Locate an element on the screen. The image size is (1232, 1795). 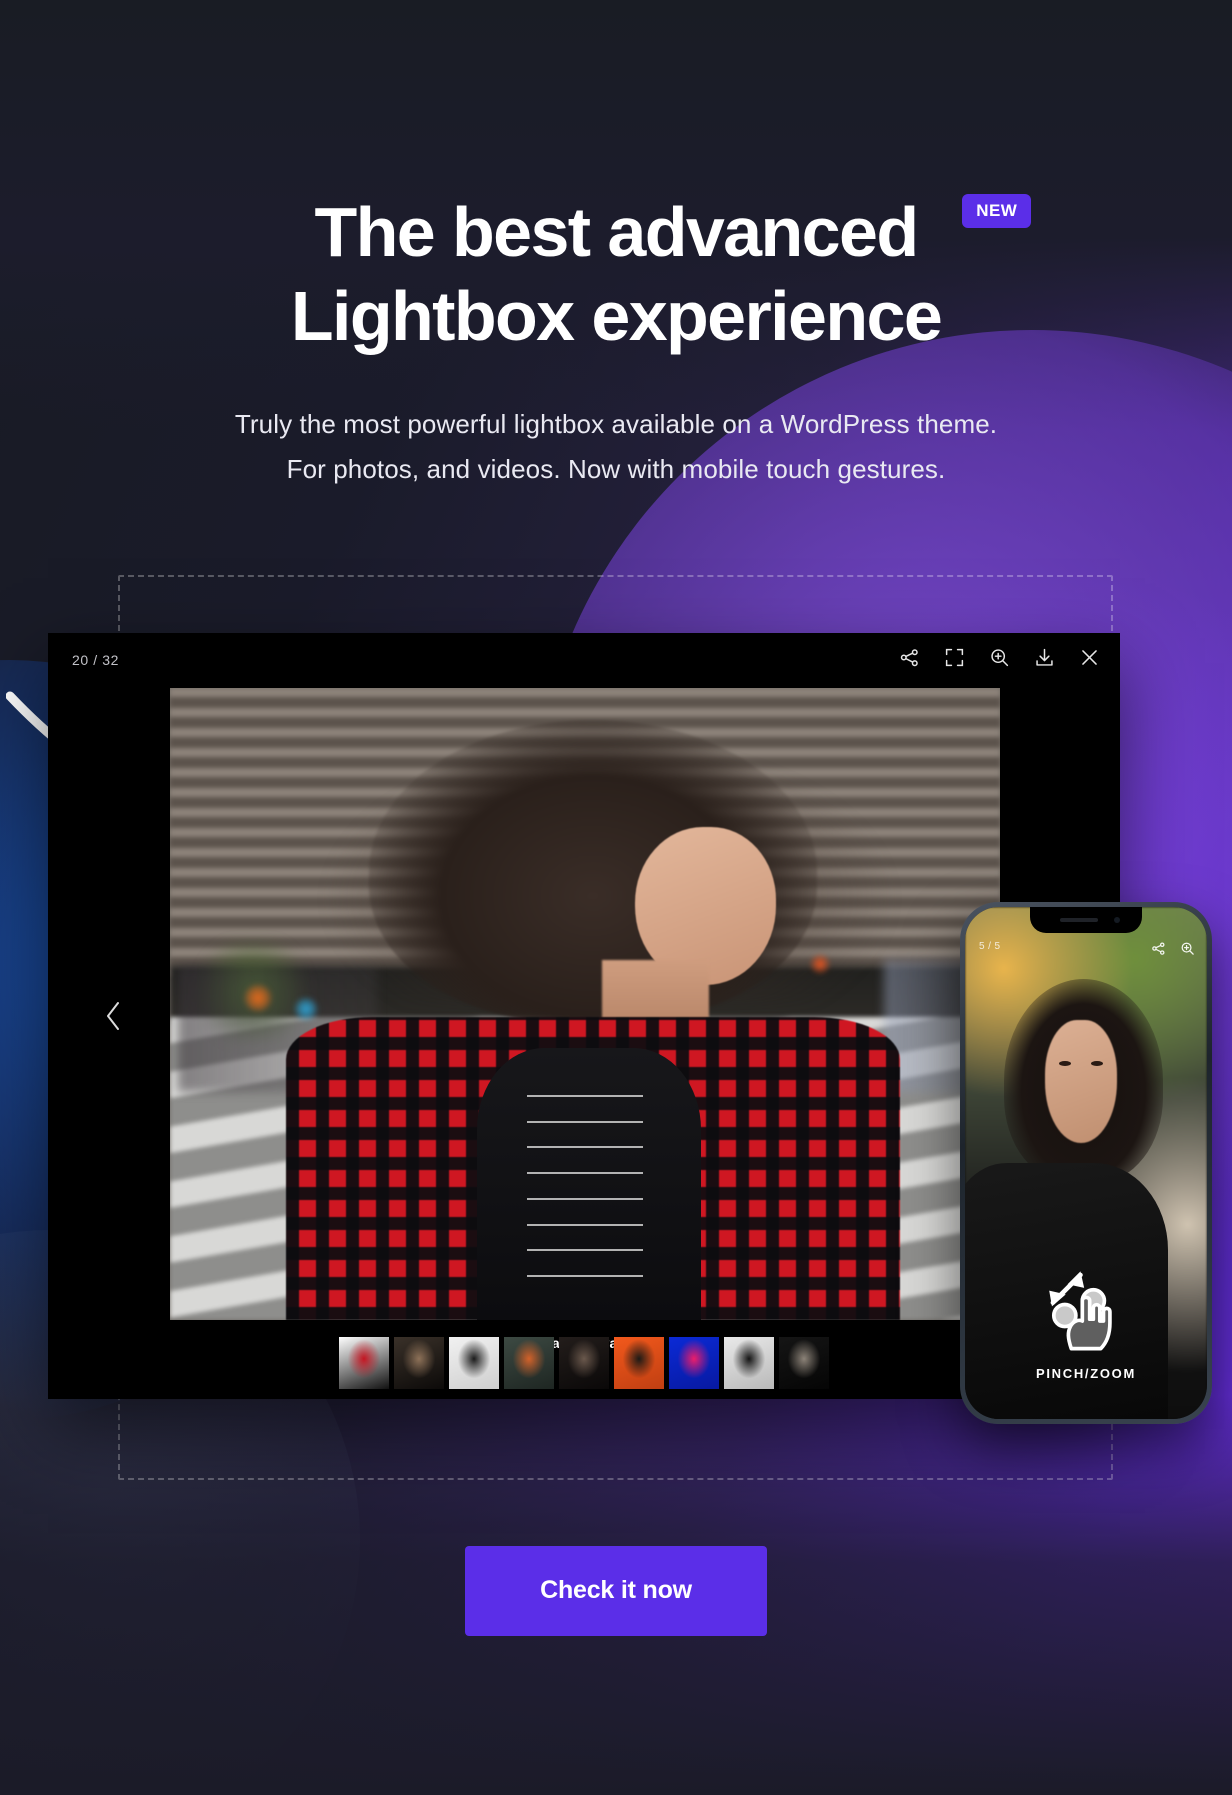
decorative-lacing is located at coordinates (585, 1193).